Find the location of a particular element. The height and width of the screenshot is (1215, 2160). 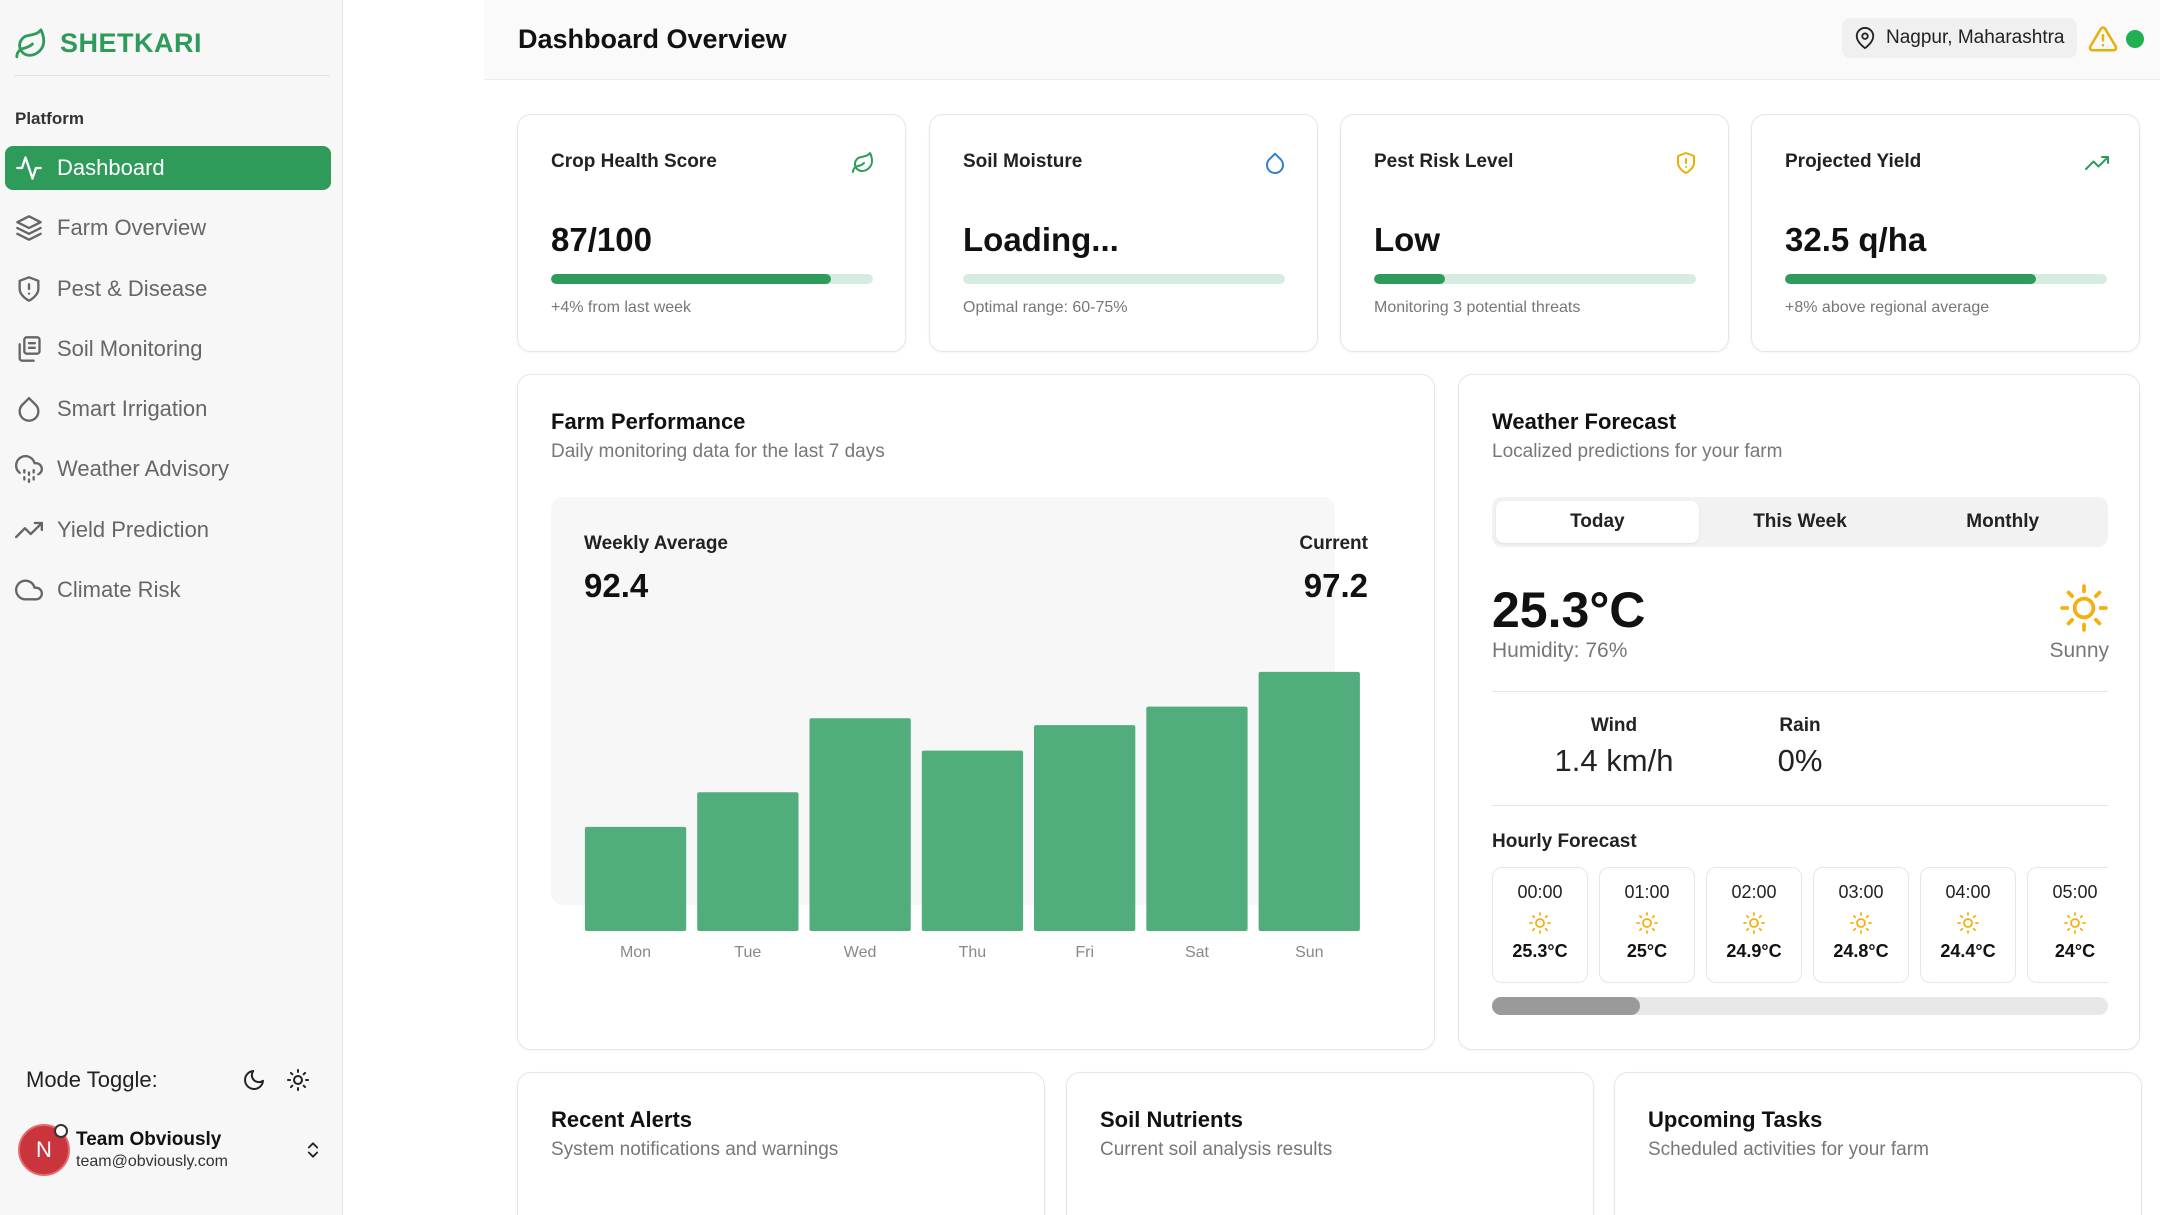

sidebar-item-soil-monitoring: Soil Monitoring is located at coordinates (168, 349).